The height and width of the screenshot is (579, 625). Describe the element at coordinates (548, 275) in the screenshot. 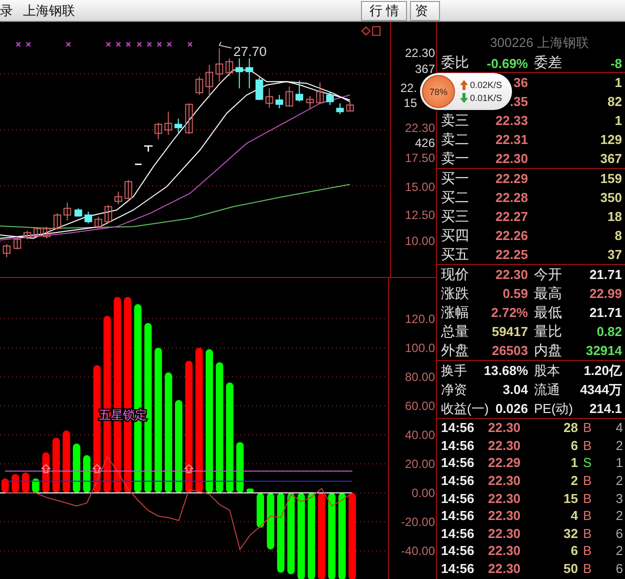

I see `field-label: 今开` at that location.